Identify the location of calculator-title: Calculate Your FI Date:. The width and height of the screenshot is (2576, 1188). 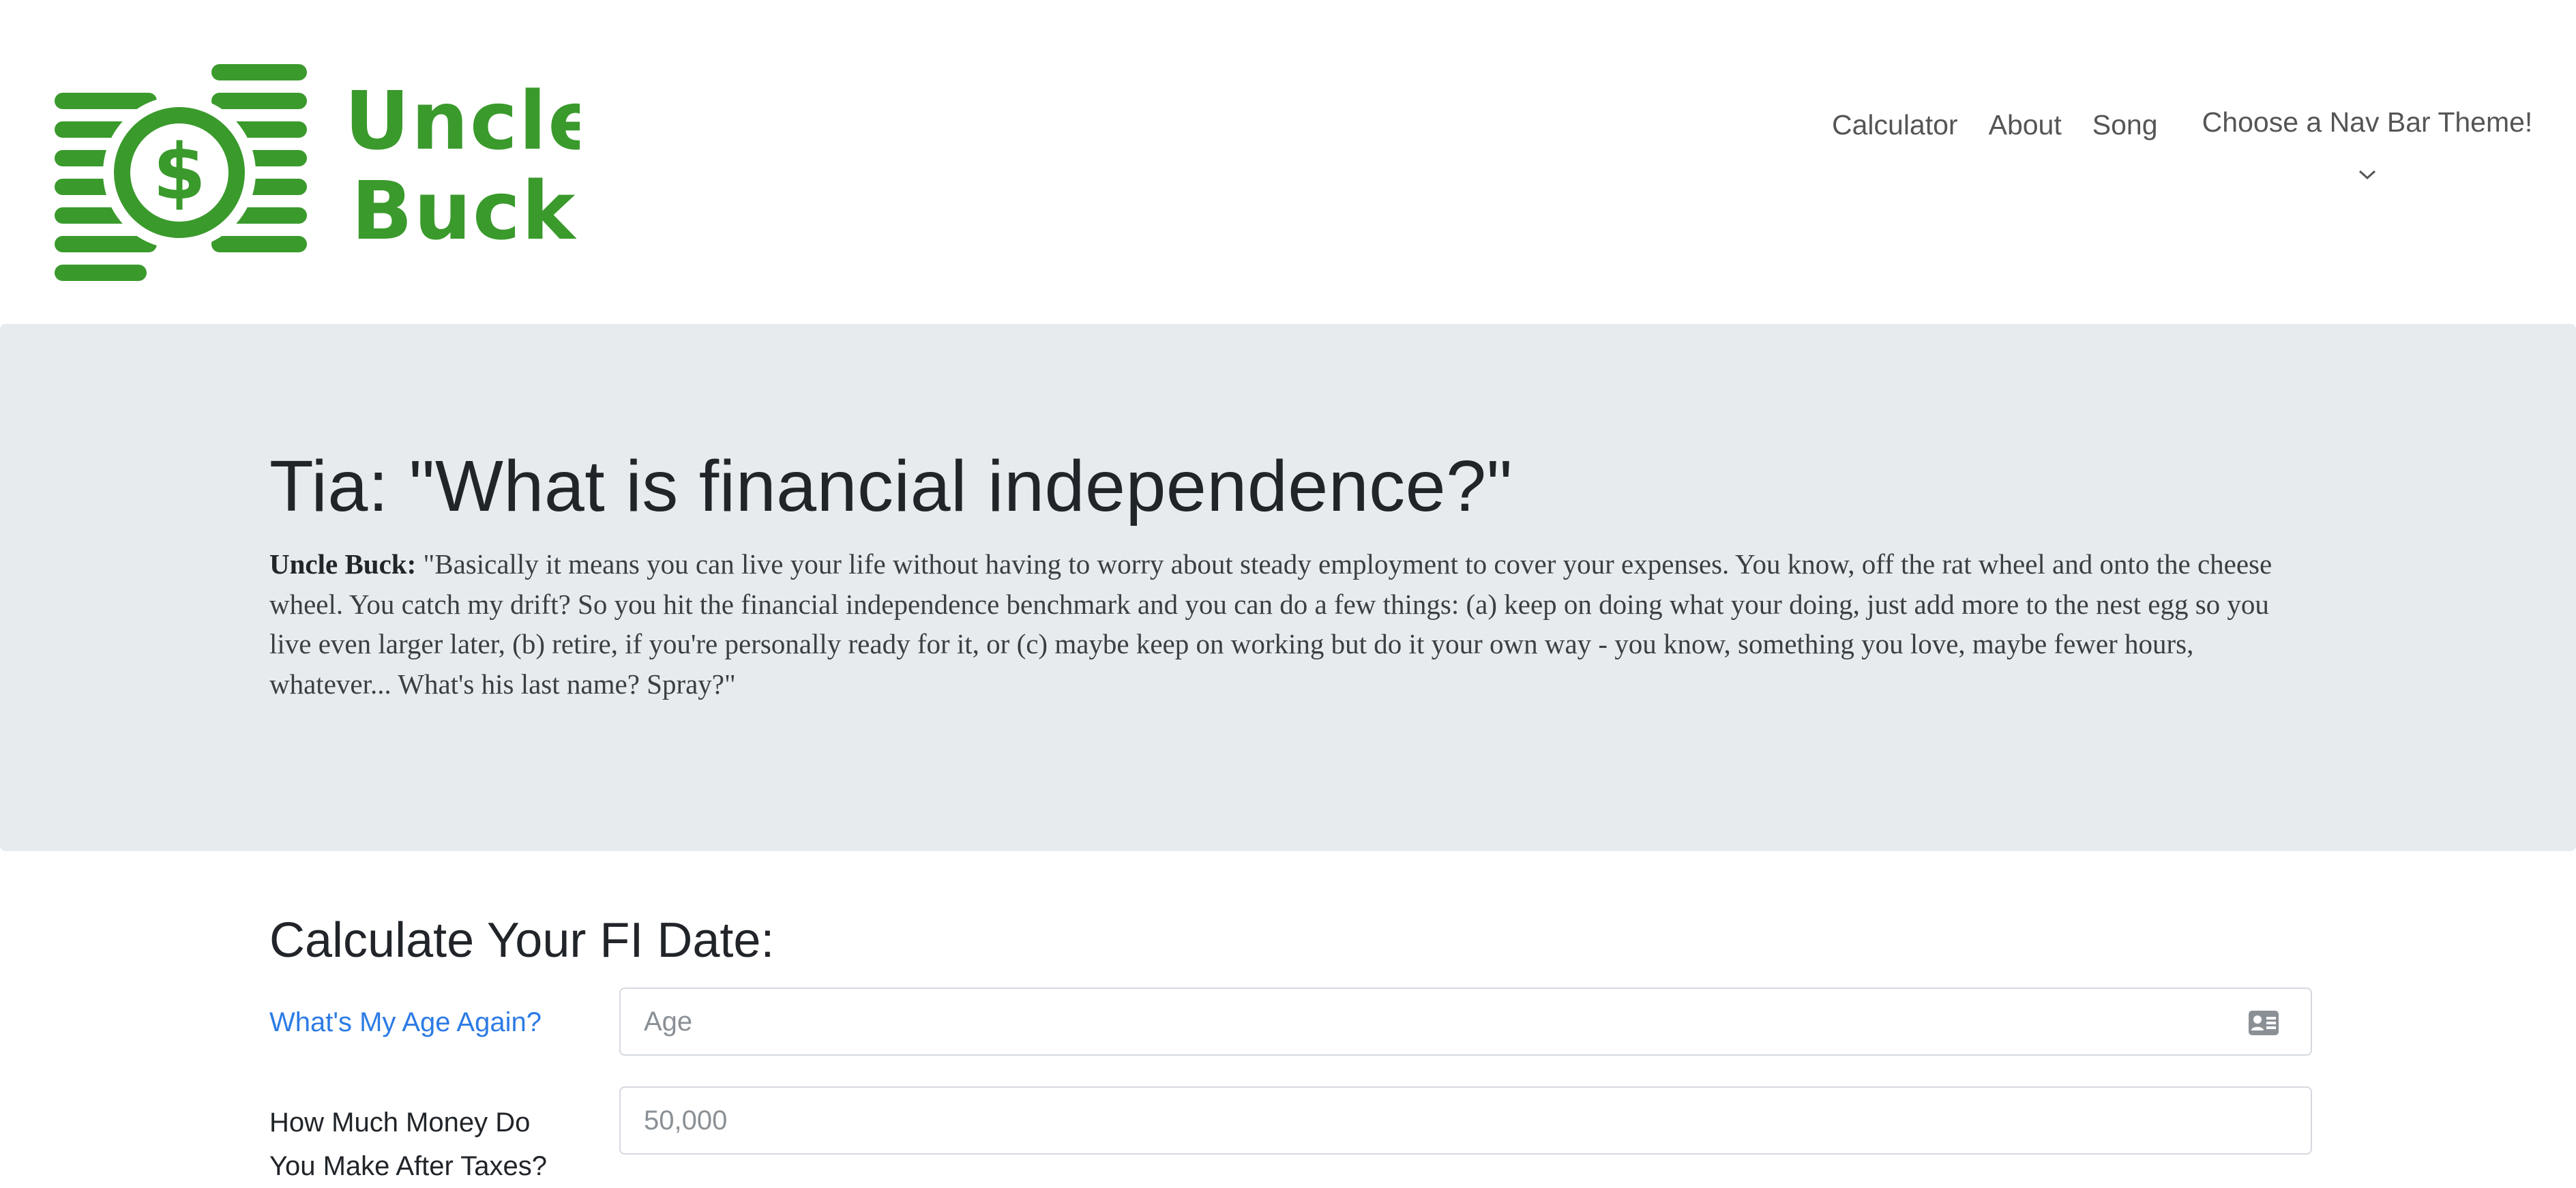
(522, 940).